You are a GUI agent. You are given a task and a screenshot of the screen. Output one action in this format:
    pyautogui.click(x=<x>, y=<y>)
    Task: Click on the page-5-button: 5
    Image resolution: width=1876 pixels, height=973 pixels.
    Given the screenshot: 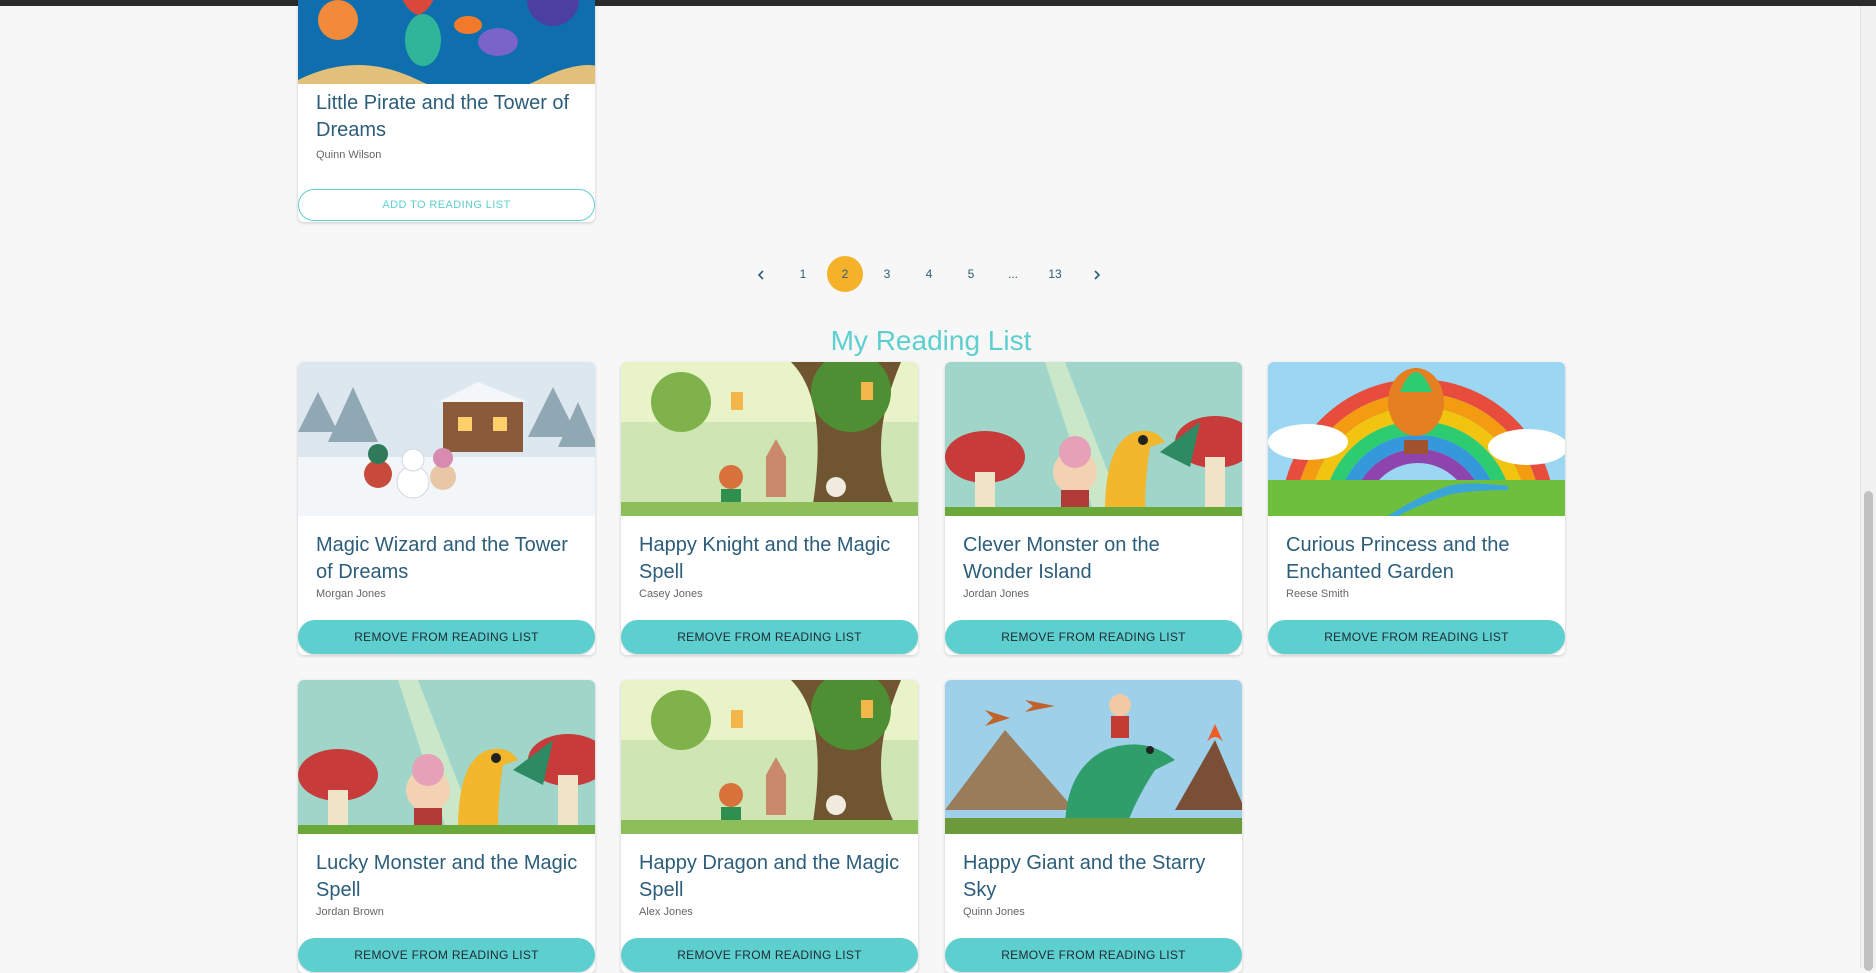 What is the action you would take?
    pyautogui.click(x=971, y=274)
    